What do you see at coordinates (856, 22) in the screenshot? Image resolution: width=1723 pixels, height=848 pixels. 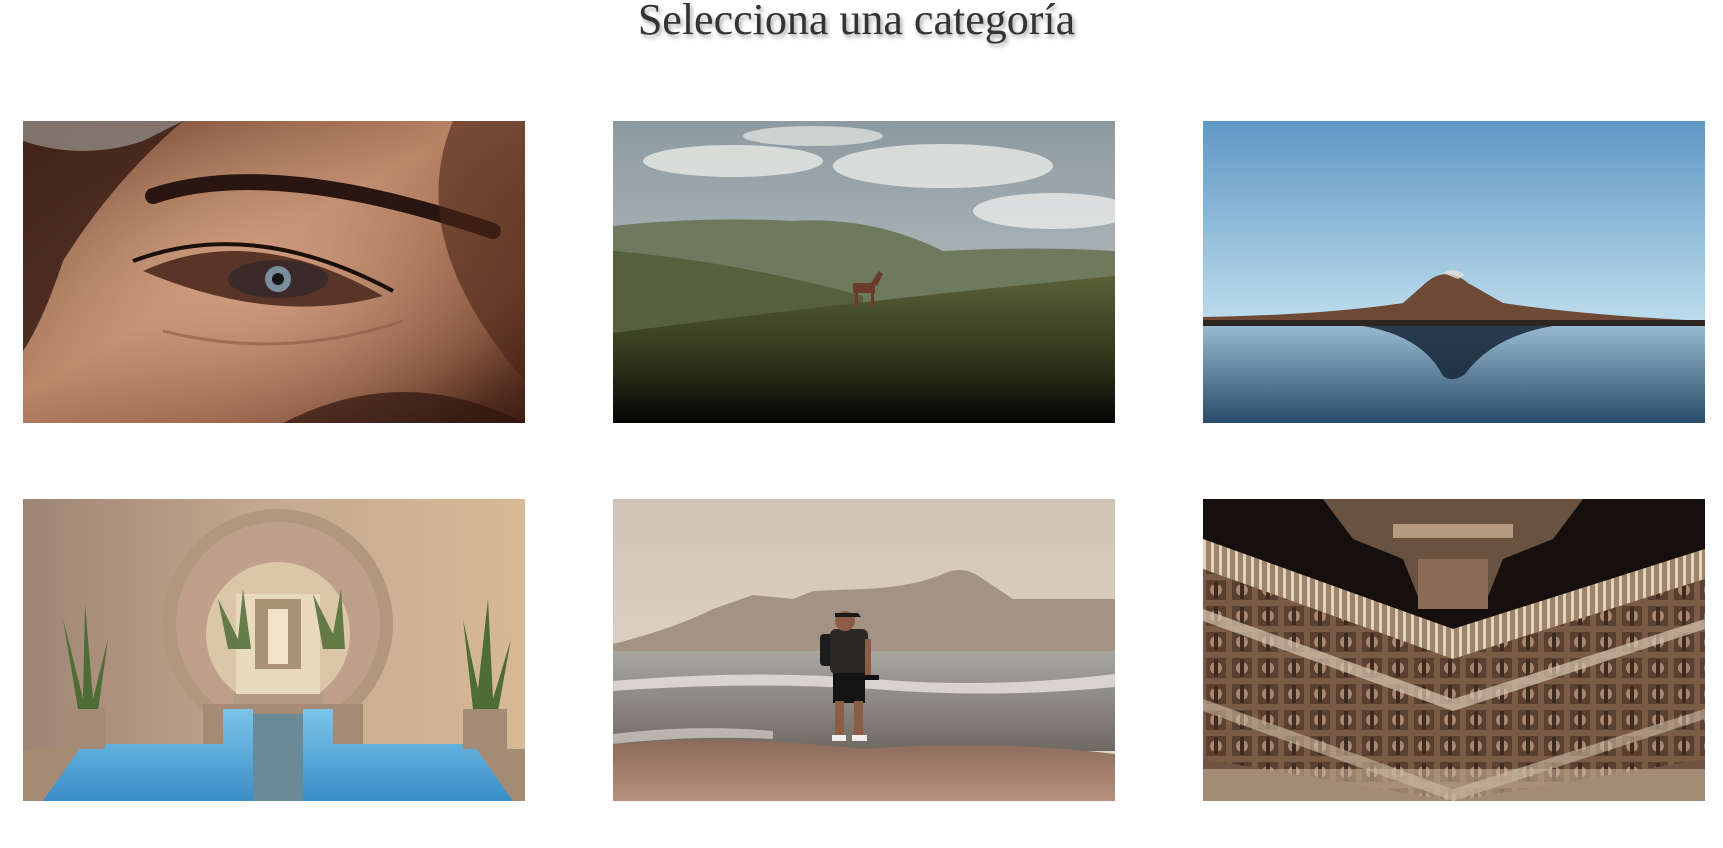 I see `page-title: Selecciona una categoría` at bounding box center [856, 22].